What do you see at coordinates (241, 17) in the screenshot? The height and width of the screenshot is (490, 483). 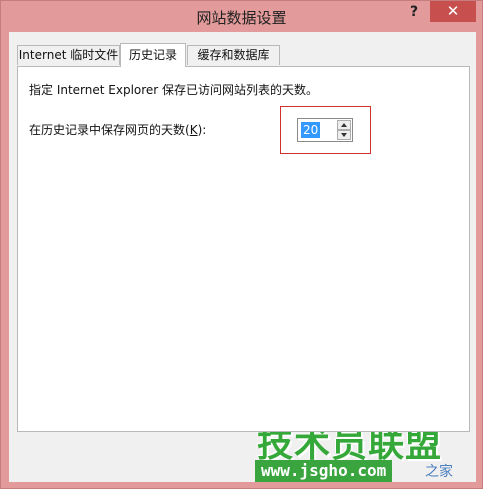 I see `title-bar: 网站数据设置 ? ✕` at bounding box center [241, 17].